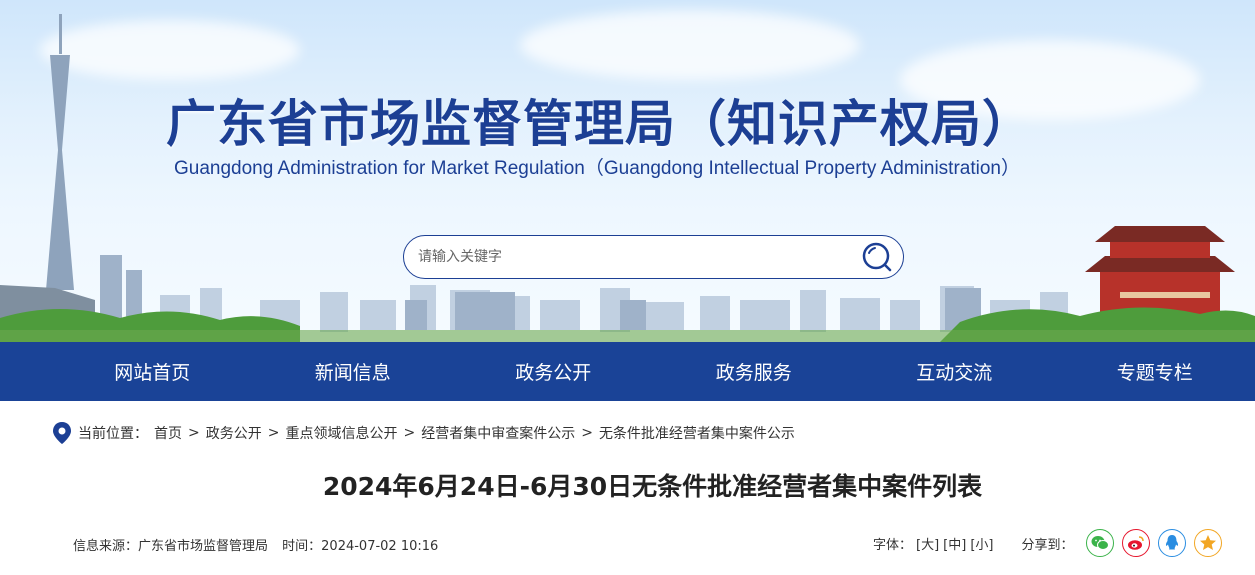 Image resolution: width=1255 pixels, height=575 pixels. I want to click on wechat-icon, so click(1100, 543).